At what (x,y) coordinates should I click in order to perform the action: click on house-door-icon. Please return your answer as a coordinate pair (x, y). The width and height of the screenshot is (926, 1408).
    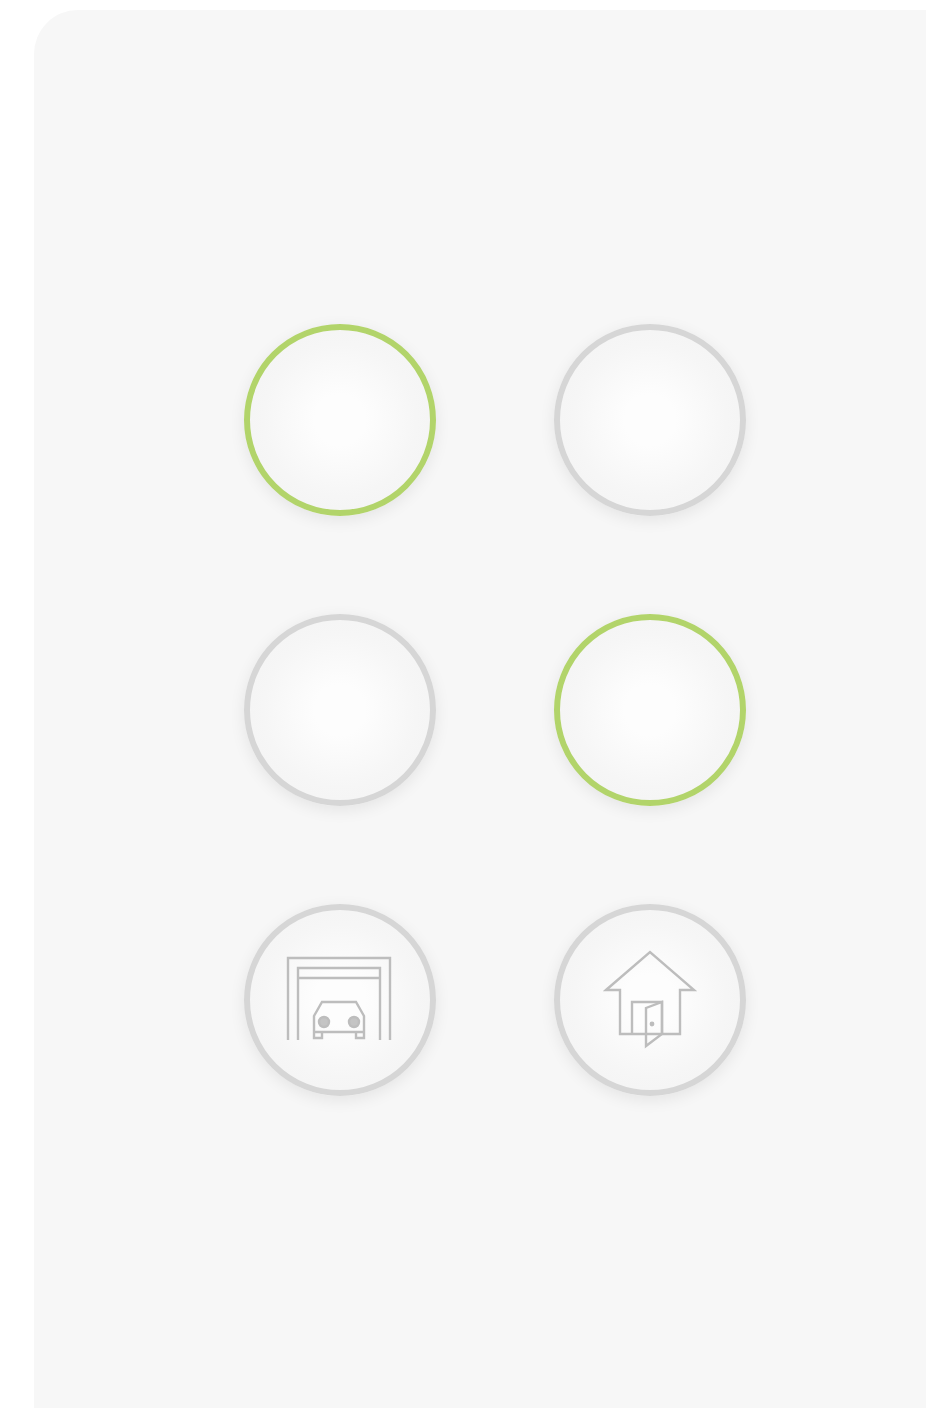
    Looking at the image, I should click on (650, 1000).